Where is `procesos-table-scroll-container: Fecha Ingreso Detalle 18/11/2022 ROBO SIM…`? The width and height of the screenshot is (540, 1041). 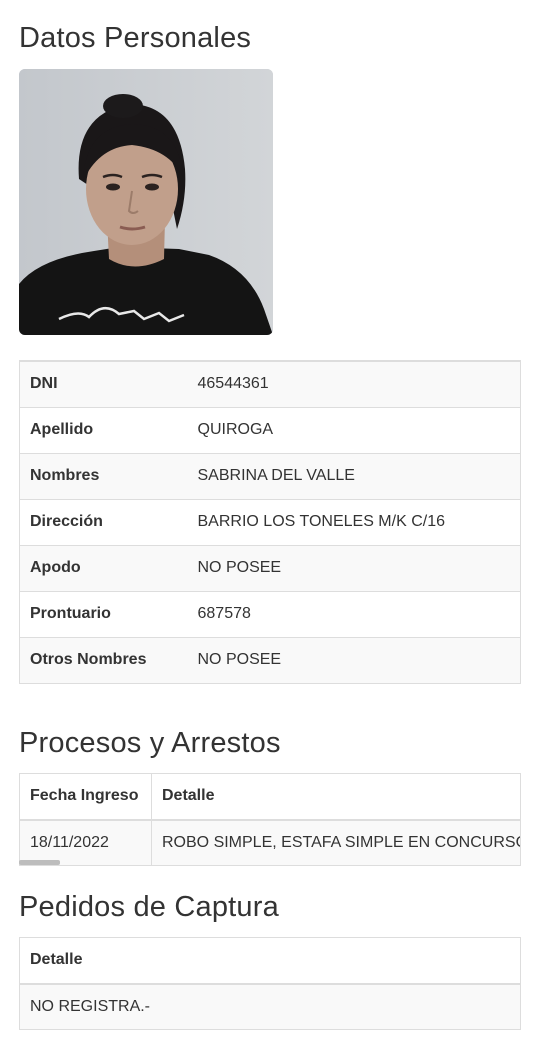
procesos-table-scroll-container: Fecha Ingreso Detalle 18/11/2022 ROBO SIM… is located at coordinates (270, 819).